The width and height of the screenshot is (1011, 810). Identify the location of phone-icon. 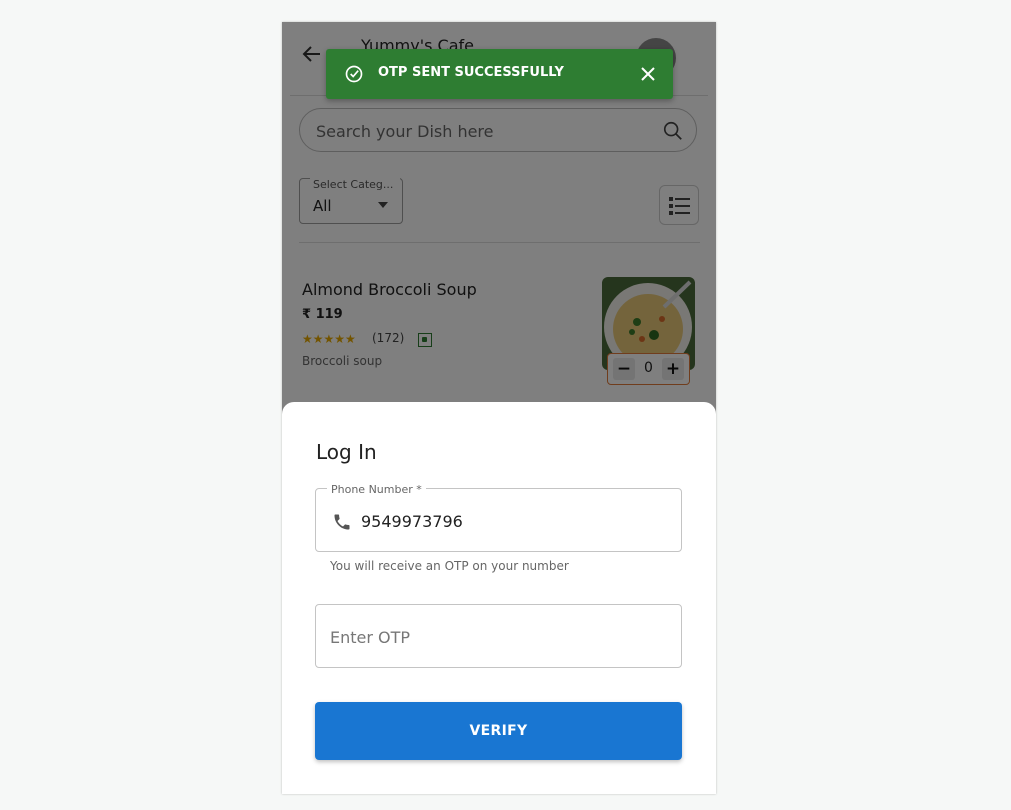
(342, 522).